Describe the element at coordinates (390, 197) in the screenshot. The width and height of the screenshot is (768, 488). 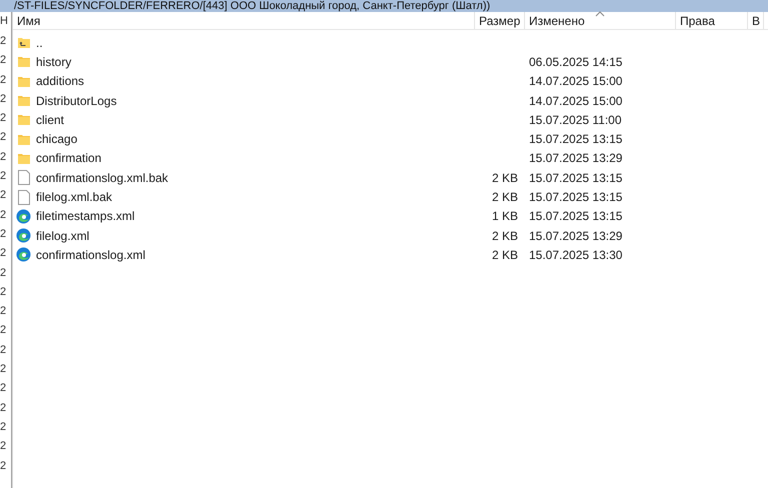
I see `file-row: filelog.xml.bak 2 KB 15.07.2025 13:15` at that location.